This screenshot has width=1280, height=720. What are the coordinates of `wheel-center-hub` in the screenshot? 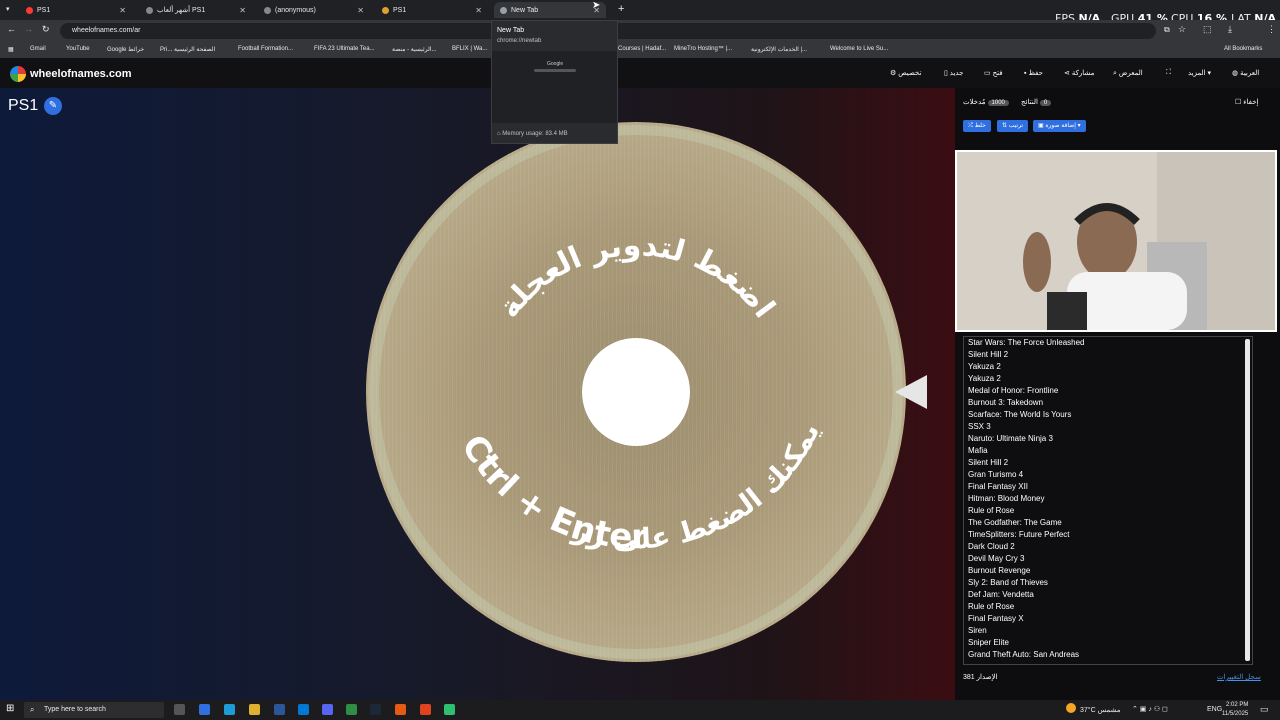 It's located at (636, 392).